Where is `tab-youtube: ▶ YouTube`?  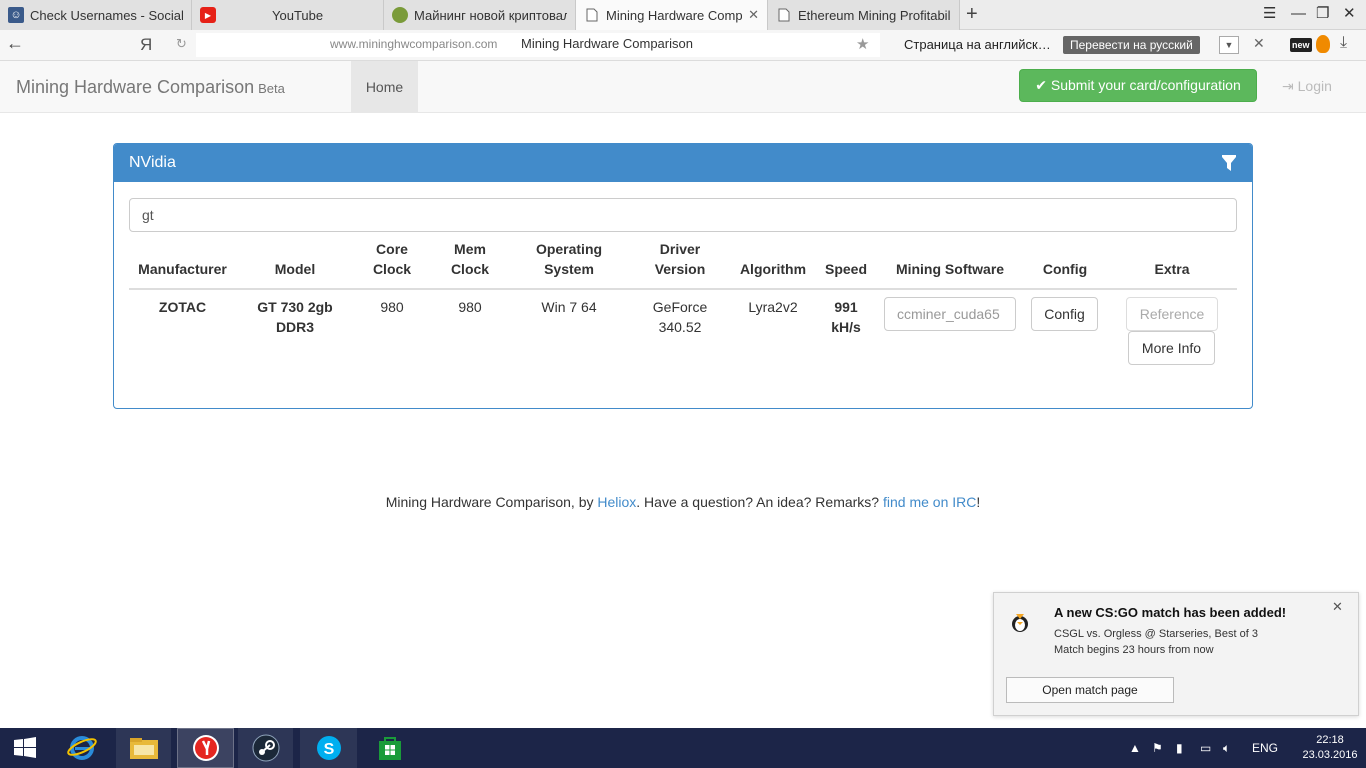
tab-youtube: ▶ YouTube is located at coordinates (288, 15).